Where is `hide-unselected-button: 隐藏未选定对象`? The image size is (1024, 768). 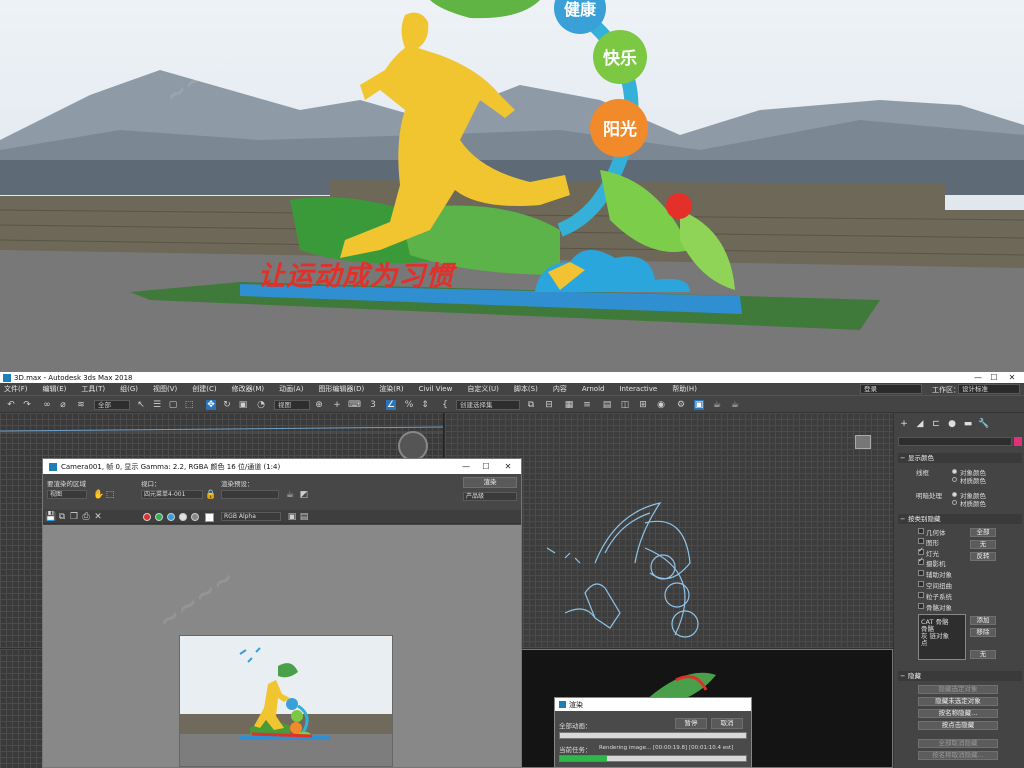
hide-unselected-button: 隐藏未选定对象 is located at coordinates (958, 701).